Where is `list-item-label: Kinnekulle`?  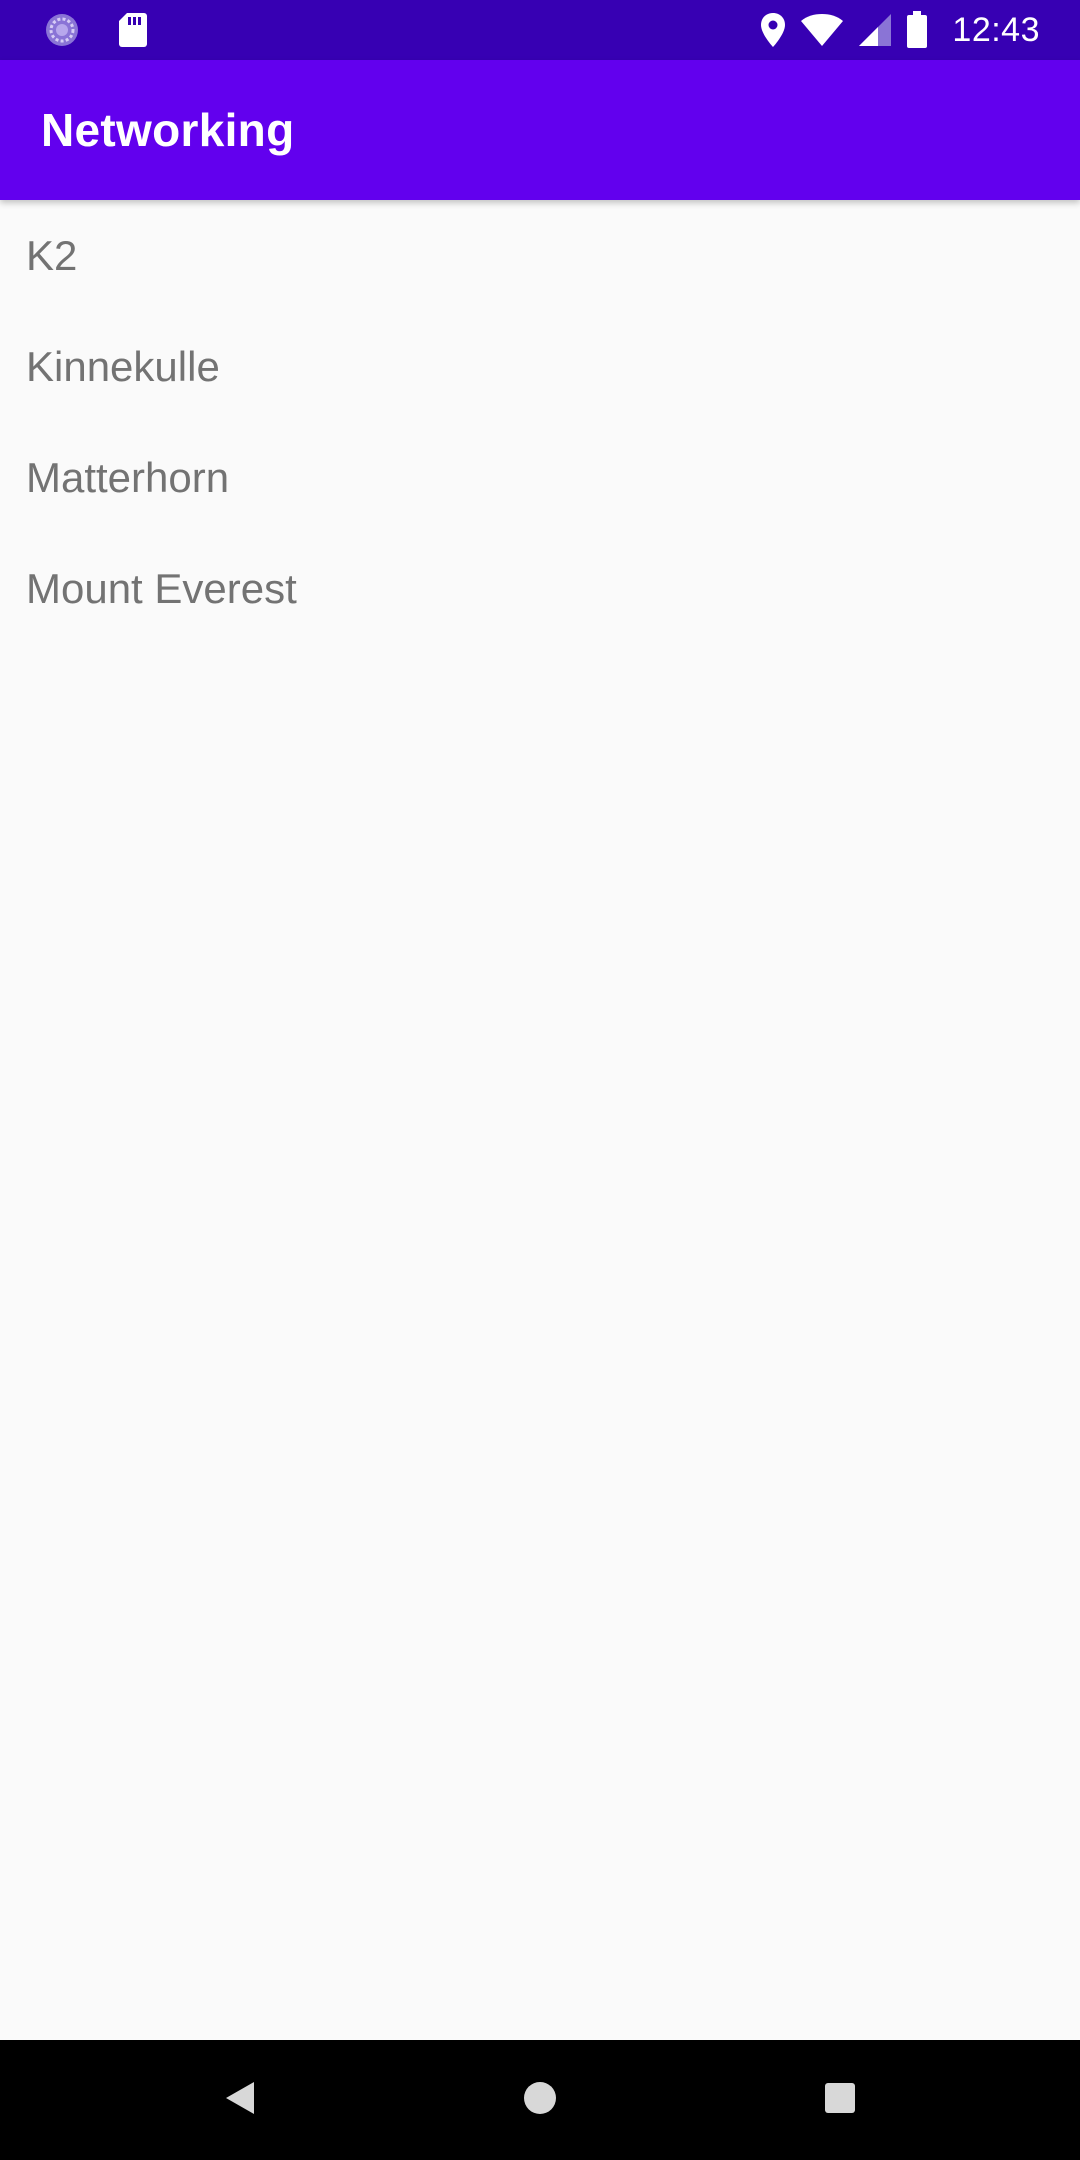
list-item-label: Kinnekulle is located at coordinates (123, 366).